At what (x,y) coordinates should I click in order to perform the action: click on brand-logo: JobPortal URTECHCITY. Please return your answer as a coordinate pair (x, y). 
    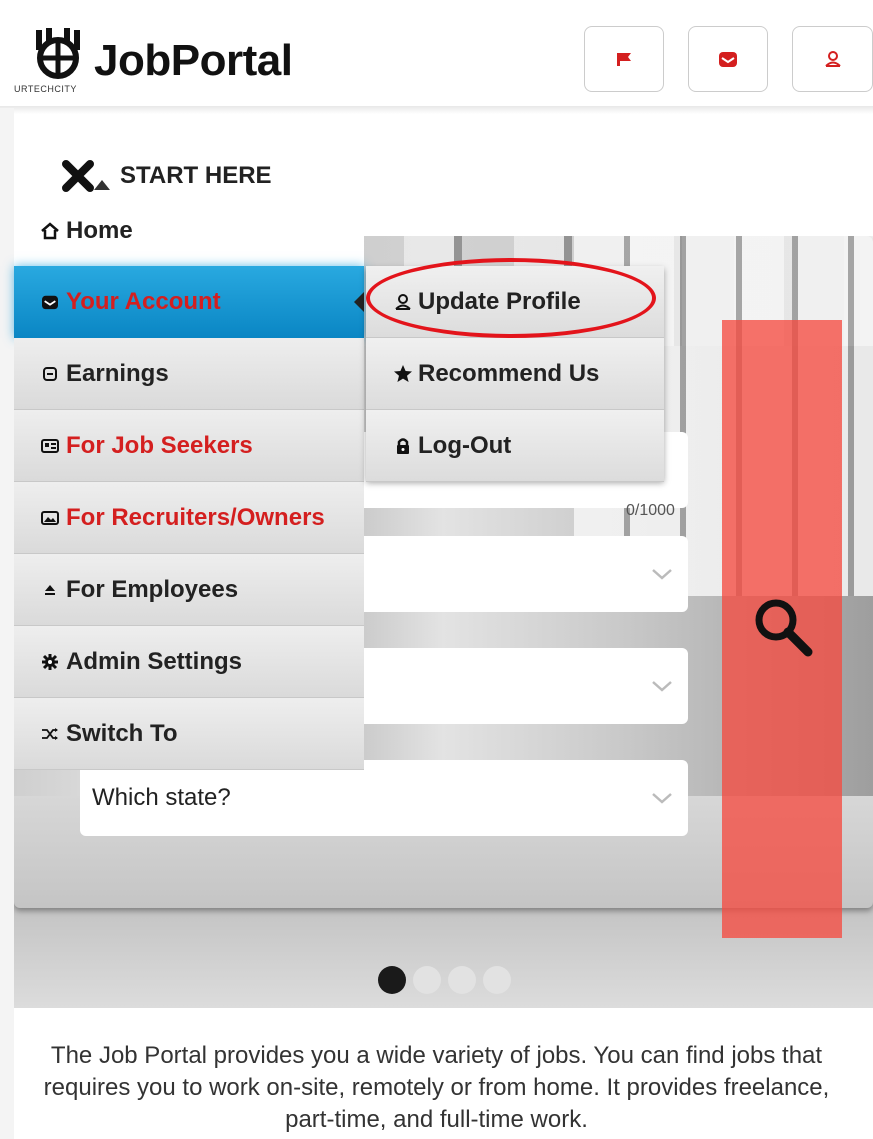
    Looking at the image, I should click on (177, 62).